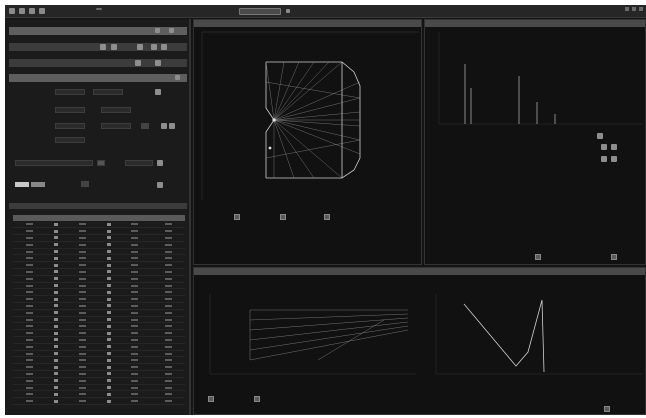 The image size is (646, 418). Describe the element at coordinates (157, 30) in the screenshot. I see `collapse-icon` at that location.